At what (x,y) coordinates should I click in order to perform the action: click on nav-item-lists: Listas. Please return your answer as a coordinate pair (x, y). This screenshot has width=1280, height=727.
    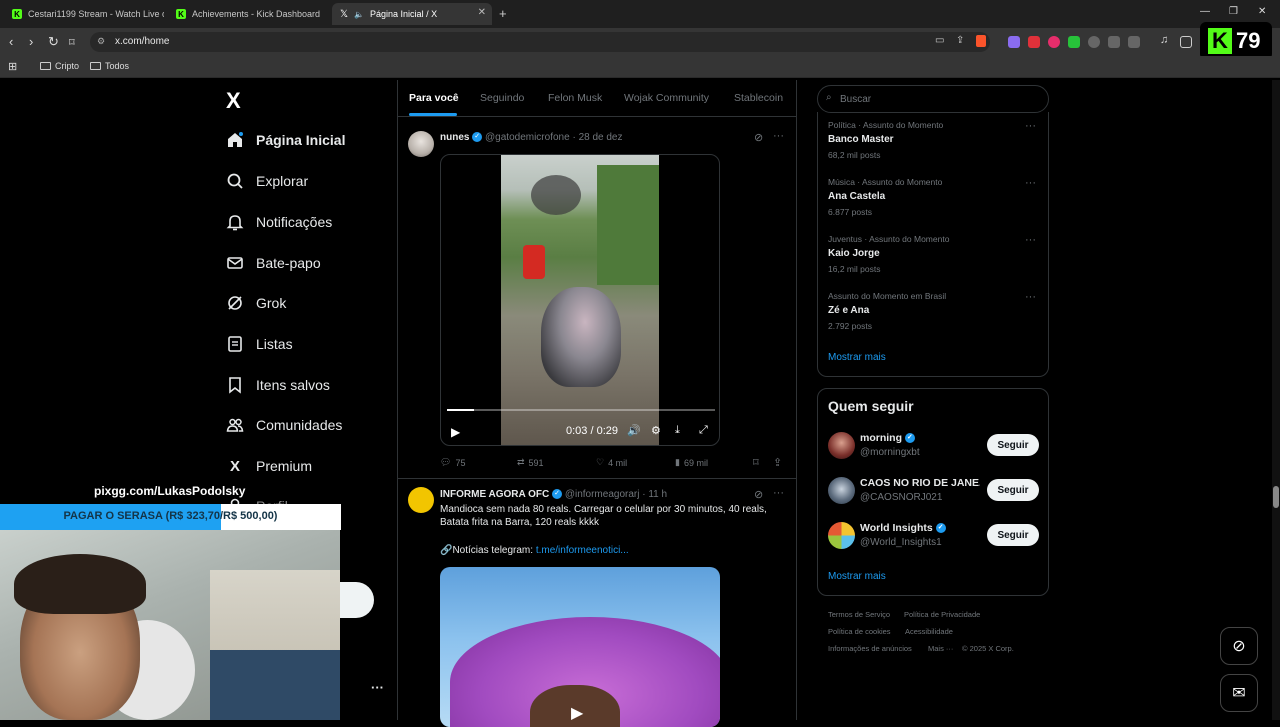
    Looking at the image, I should click on (259, 344).